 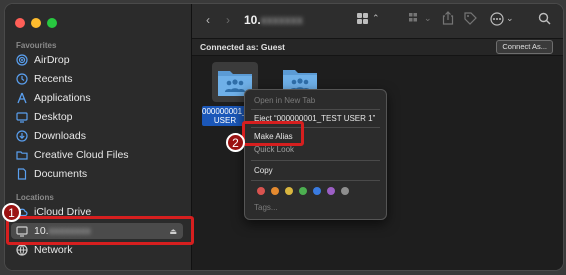 I want to click on zoom-button, so click(x=52, y=23).